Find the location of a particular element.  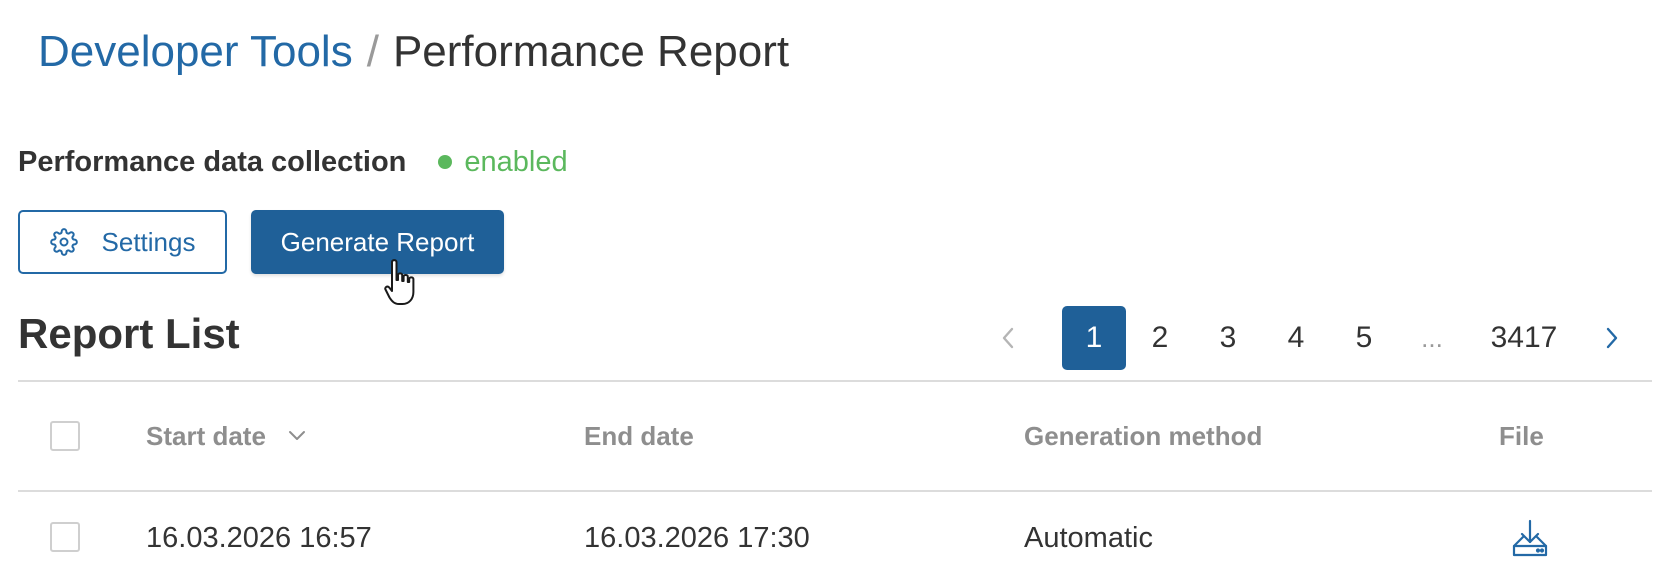

table-row-generation-method: Automatic is located at coordinates (1088, 537).